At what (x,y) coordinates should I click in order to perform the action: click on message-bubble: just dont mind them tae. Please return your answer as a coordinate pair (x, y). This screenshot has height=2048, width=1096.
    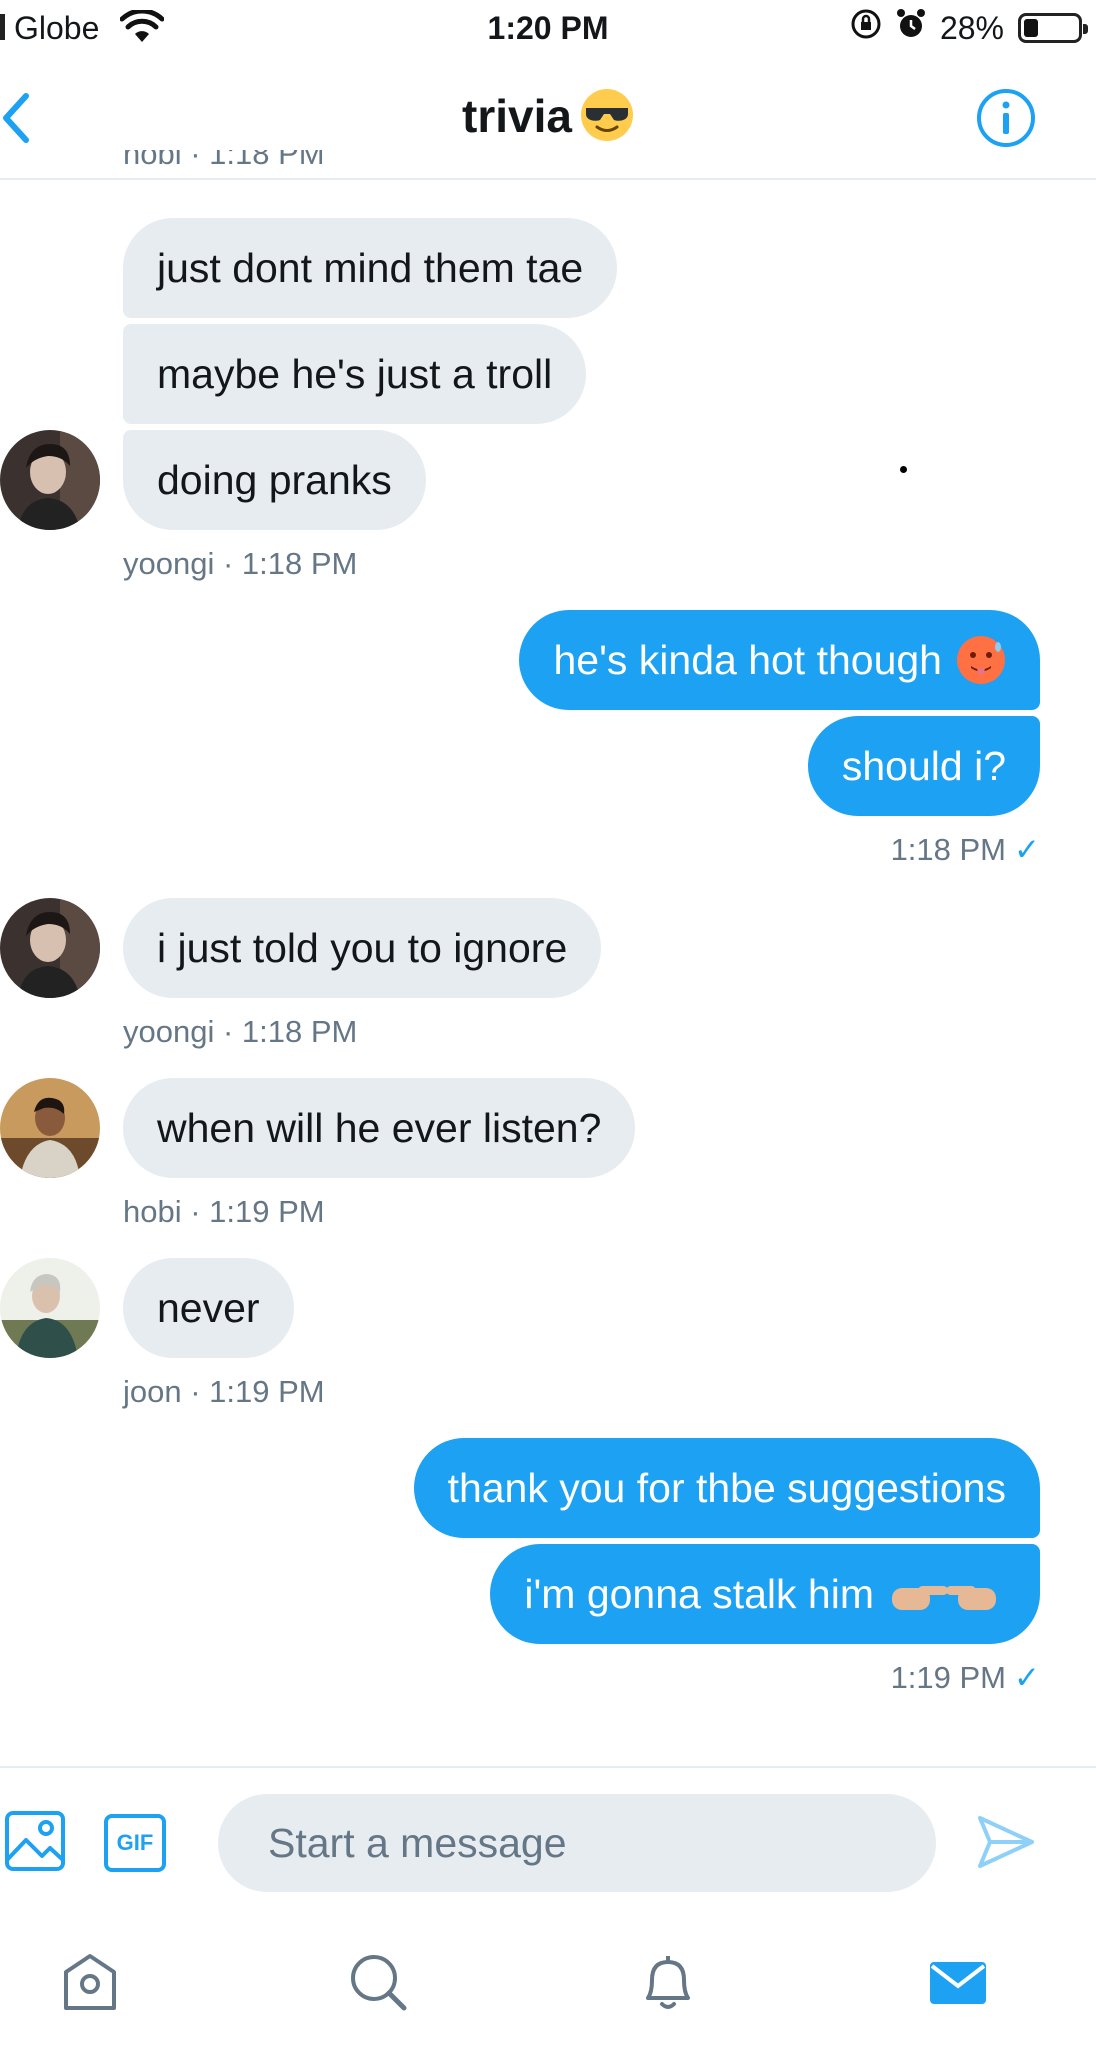
    Looking at the image, I should click on (370, 268).